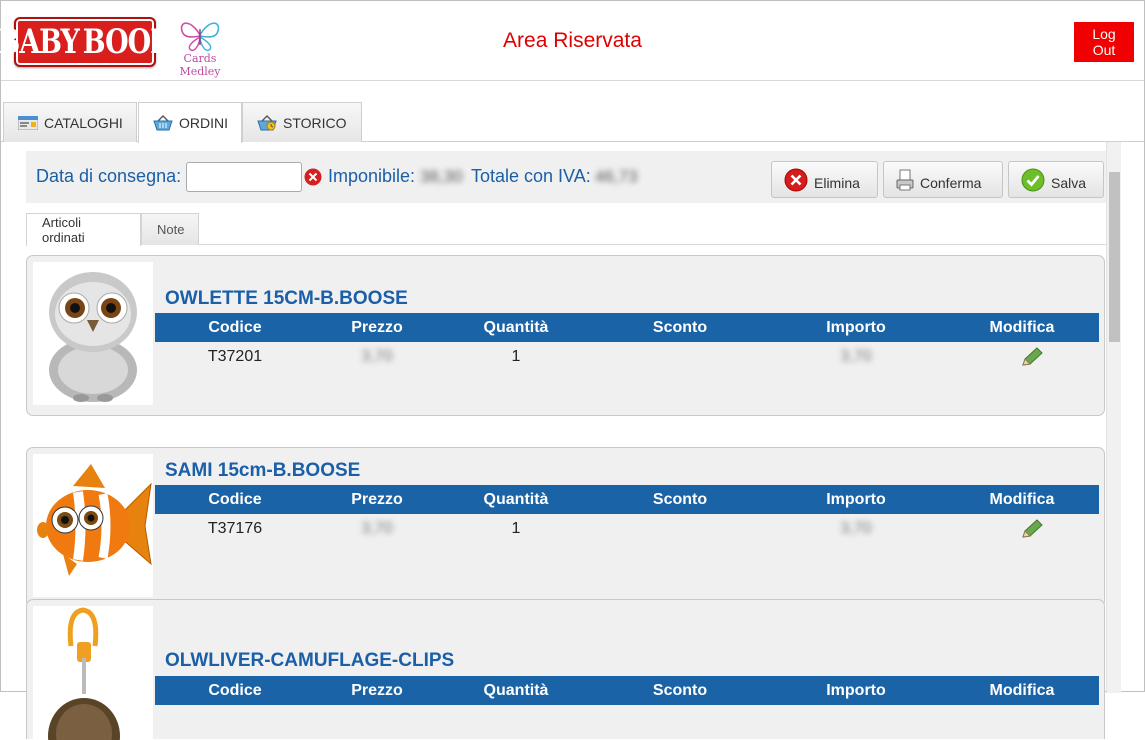 This screenshot has height=740, width=1145. Describe the element at coordinates (286, 298) in the screenshot. I see `product-name: OWLETTE 15CM-B.BOOSE` at that location.